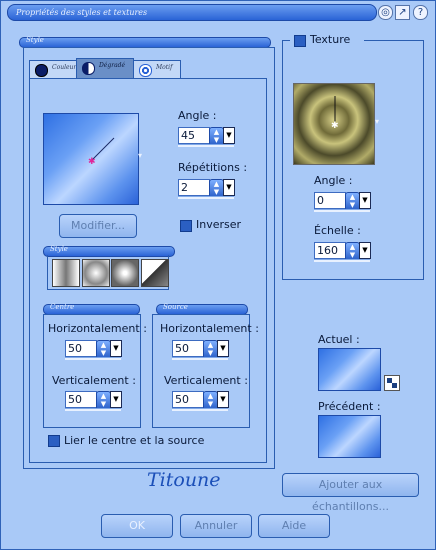 This screenshot has width=436, height=550. I want to click on angle-spinner: 45 ▲ ▼ ▼, so click(206, 137).